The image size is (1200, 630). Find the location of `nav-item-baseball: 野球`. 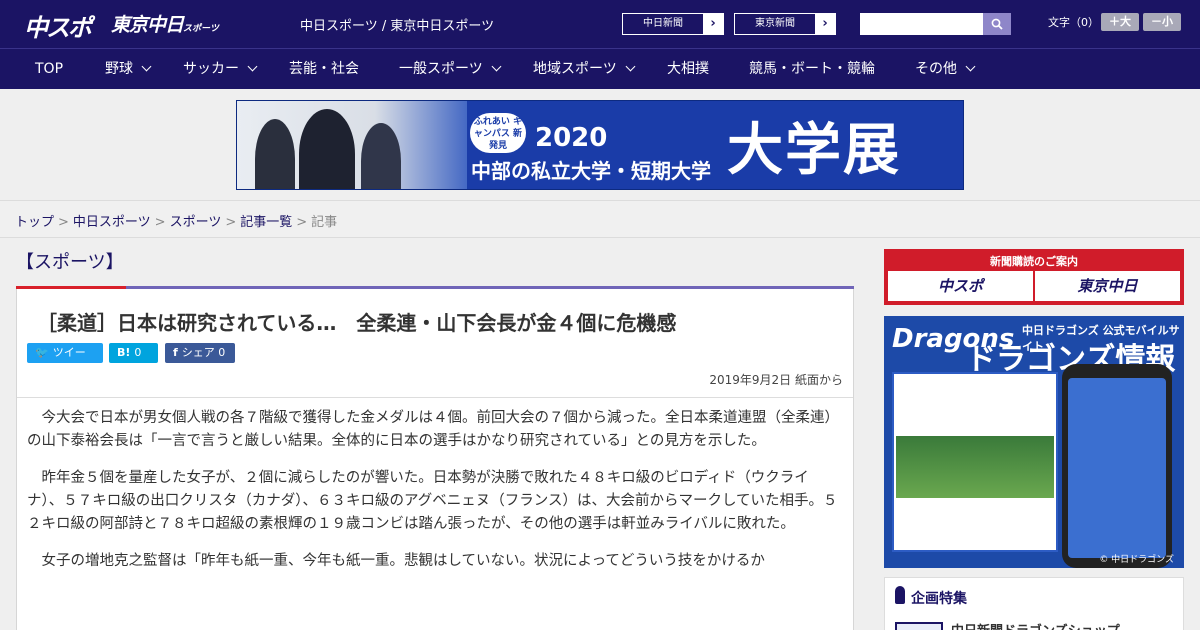

nav-item-baseball: 野球 is located at coordinates (128, 69).